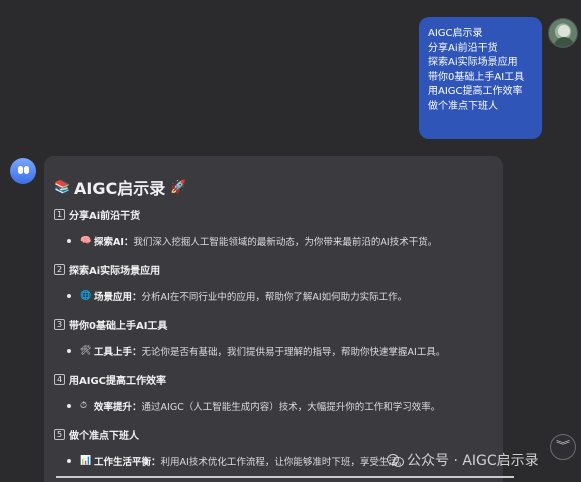 The image size is (581, 482). Describe the element at coordinates (86, 241) in the screenshot. I see `brain-icon: 🧠` at that location.